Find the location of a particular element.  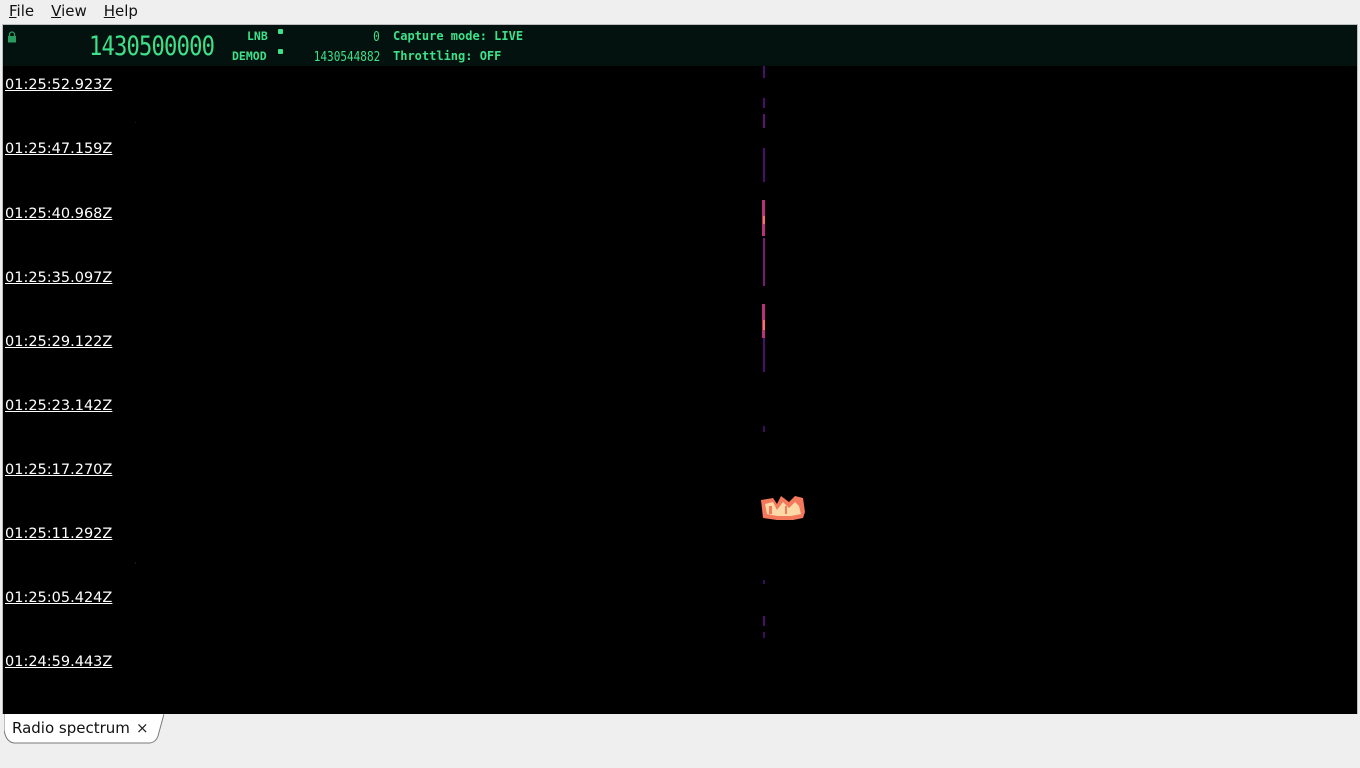

tab-bar: Radio spectrum × is located at coordinates (680, 741).